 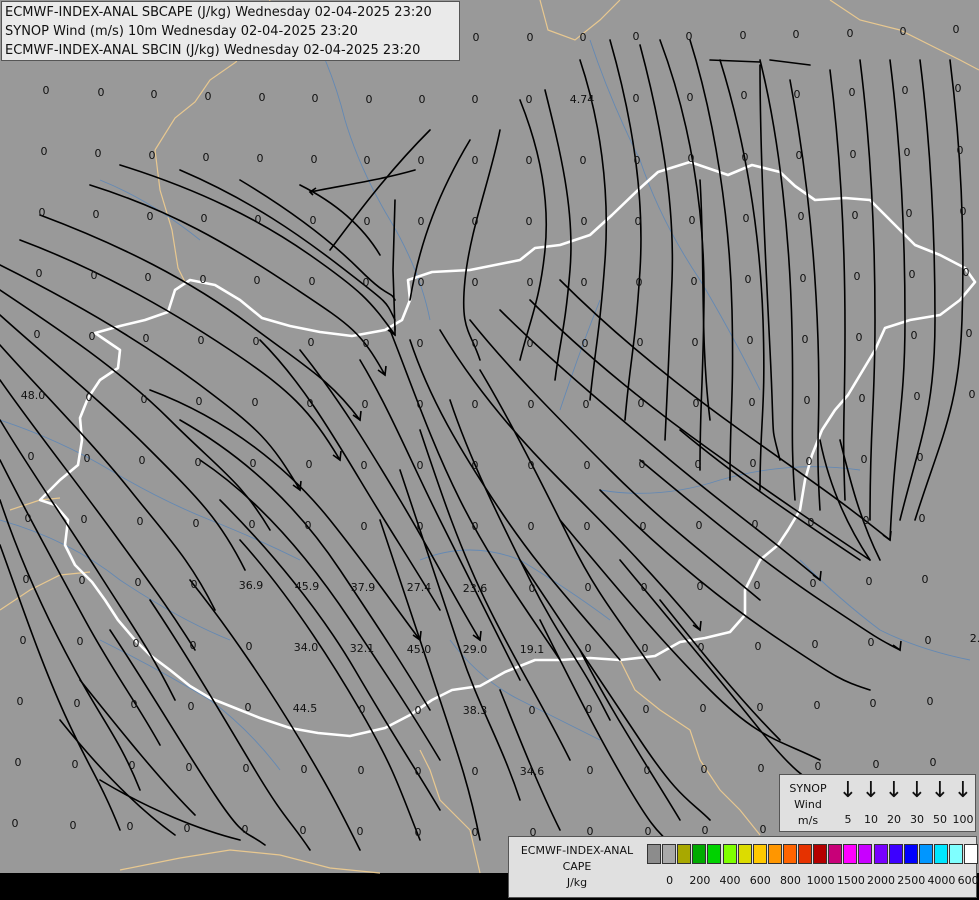 What do you see at coordinates (917, 819) in the screenshot?
I see `wind-speed-label: 30` at bounding box center [917, 819].